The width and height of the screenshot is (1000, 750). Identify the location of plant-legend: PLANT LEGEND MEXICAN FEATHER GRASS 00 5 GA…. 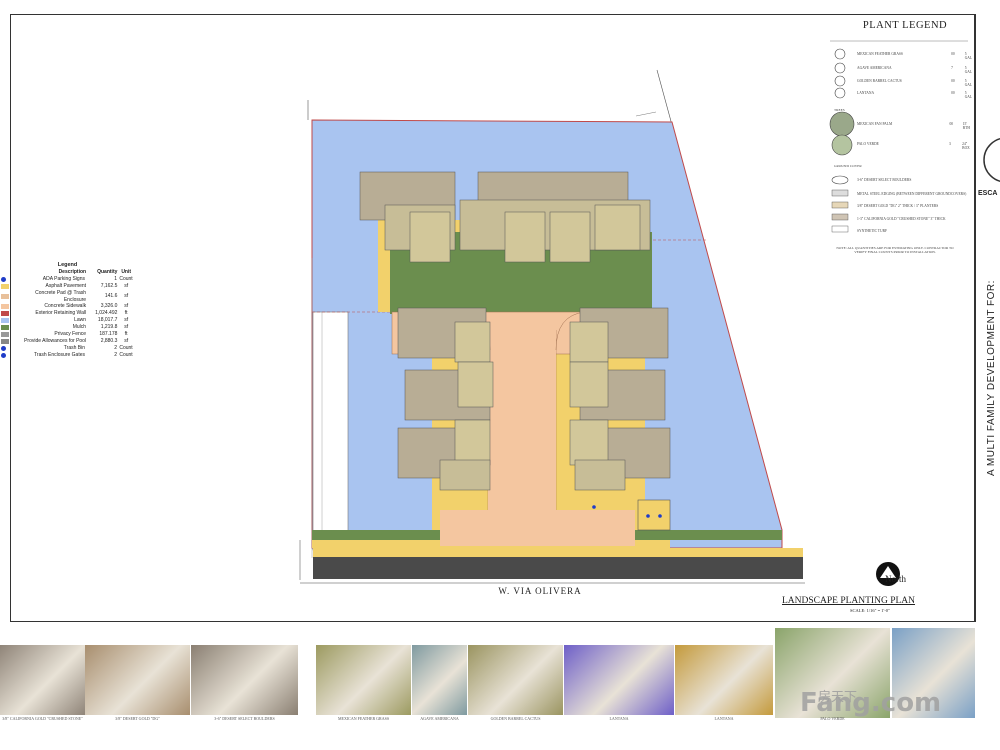
(896, 170).